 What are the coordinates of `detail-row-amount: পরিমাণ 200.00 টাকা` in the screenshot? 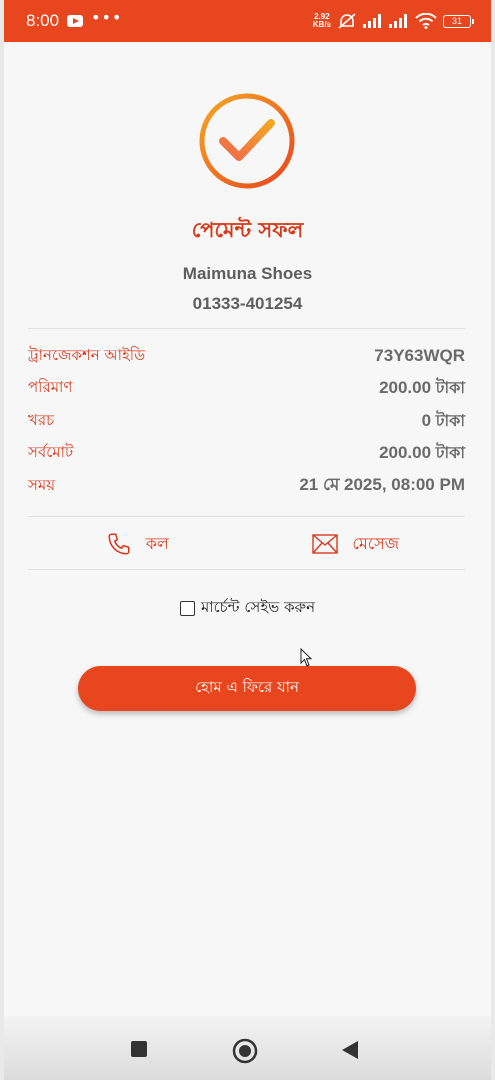 It's located at (246, 389).